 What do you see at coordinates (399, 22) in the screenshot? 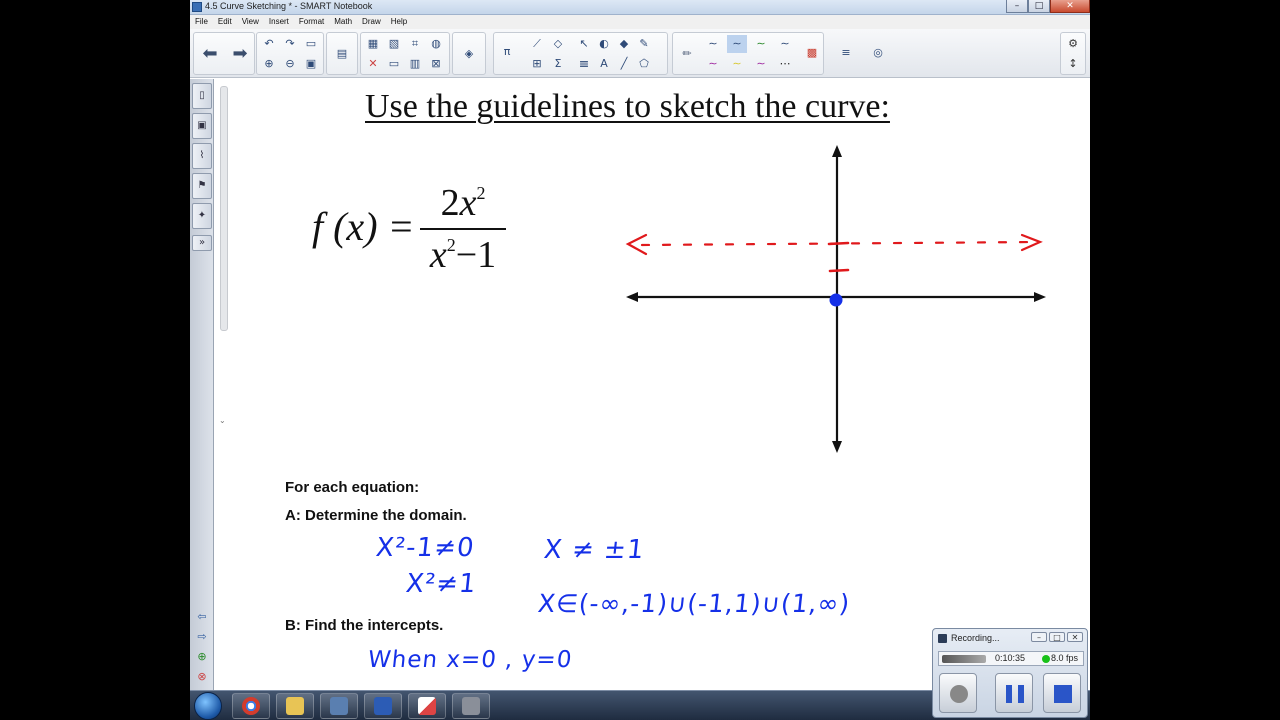
I see `menu-help: Help` at bounding box center [399, 22].